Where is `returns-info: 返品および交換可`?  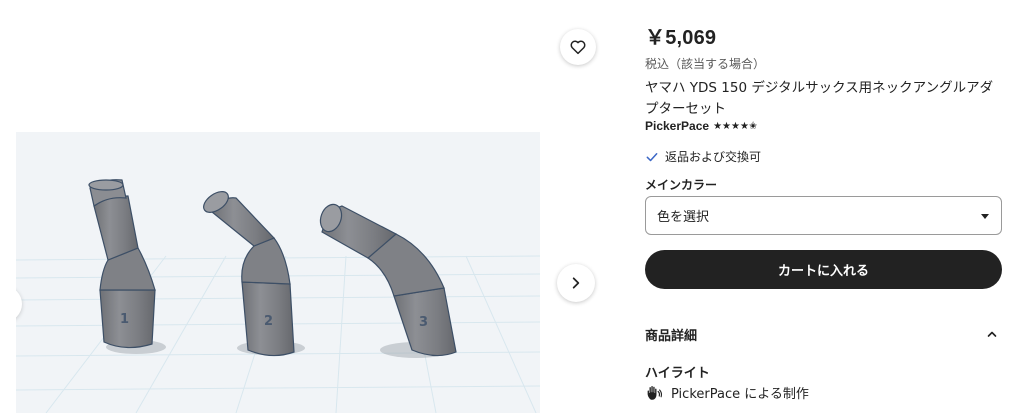
returns-info: 返品および交換可 is located at coordinates (703, 156).